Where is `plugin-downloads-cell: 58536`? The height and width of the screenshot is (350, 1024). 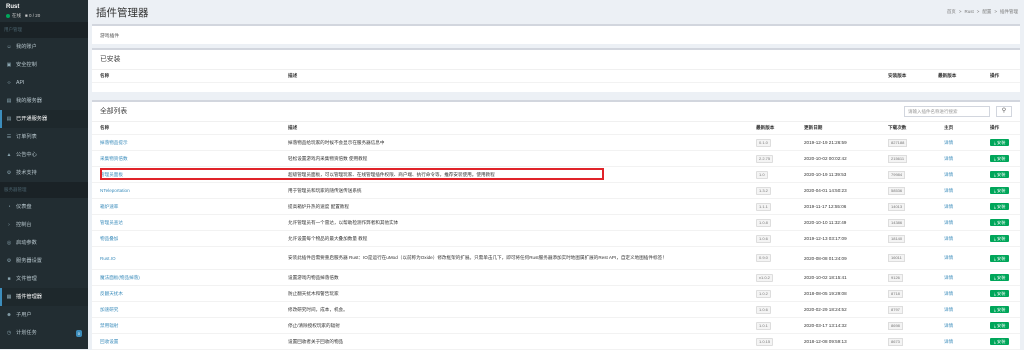
plugin-downloads-cell: 58536 is located at coordinates (897, 190).